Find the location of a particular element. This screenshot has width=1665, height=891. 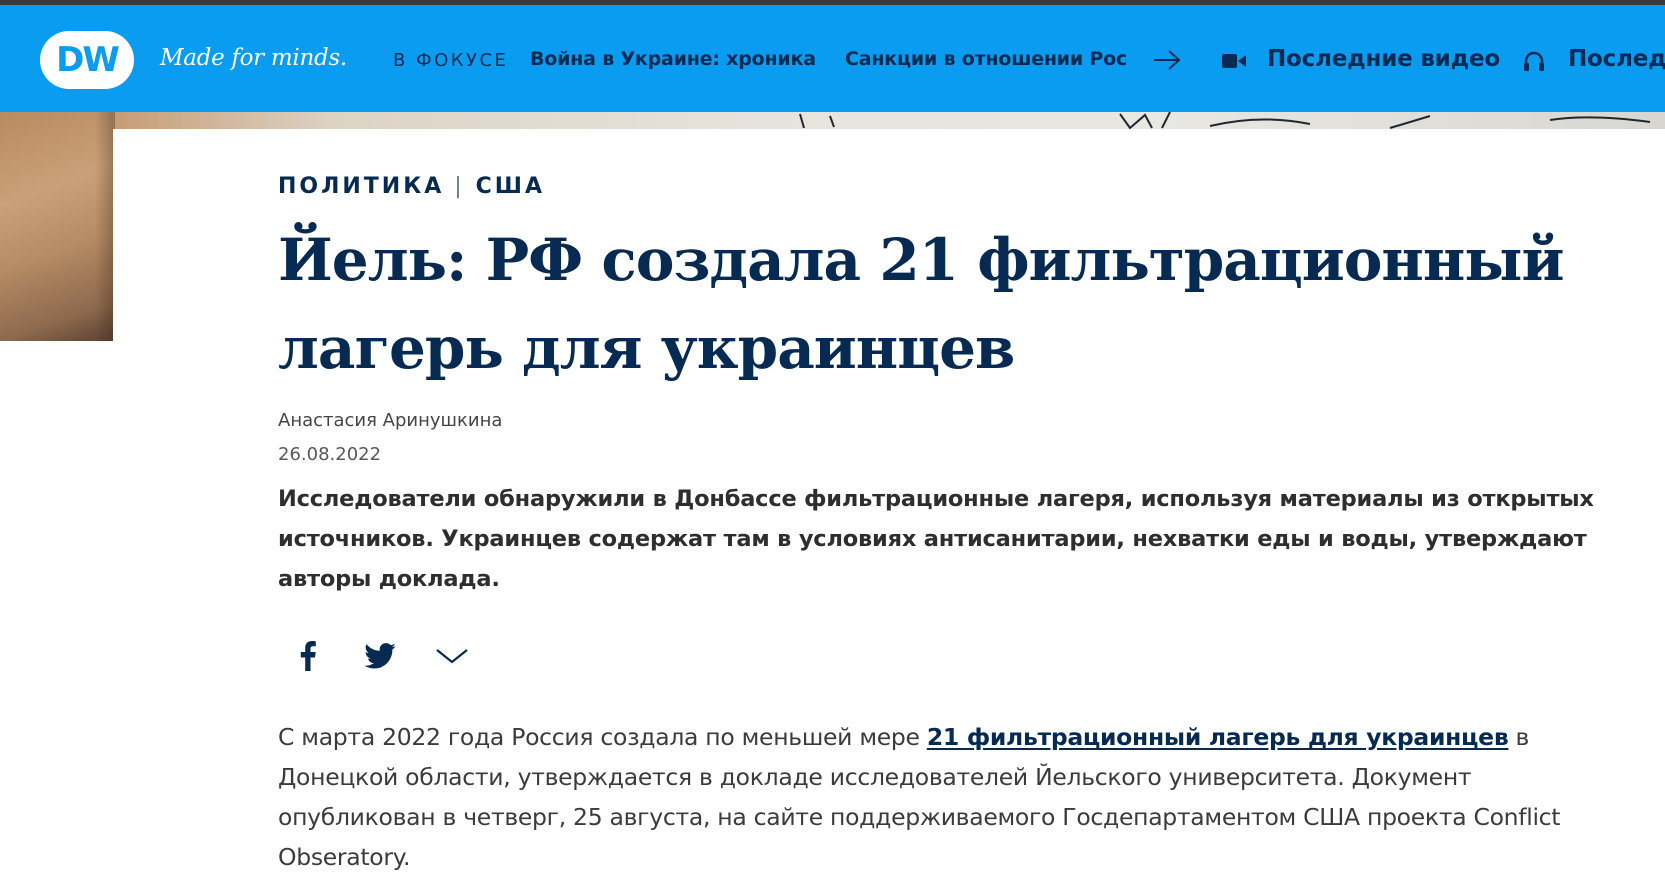

facebook-icon is located at coordinates (308, 656).